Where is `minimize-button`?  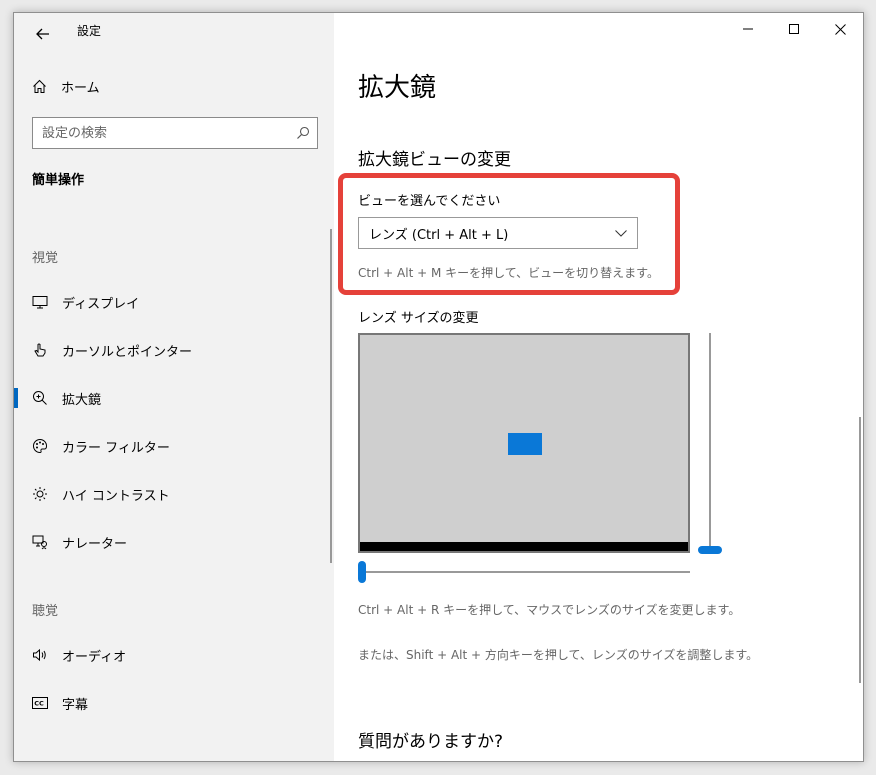 minimize-button is located at coordinates (748, 29).